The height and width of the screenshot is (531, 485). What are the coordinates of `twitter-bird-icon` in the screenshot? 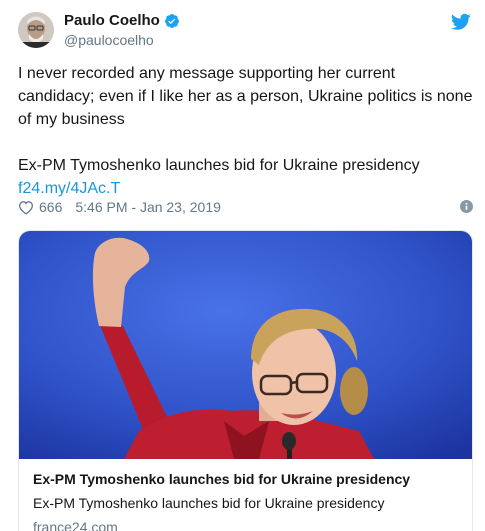 It's located at (461, 22).